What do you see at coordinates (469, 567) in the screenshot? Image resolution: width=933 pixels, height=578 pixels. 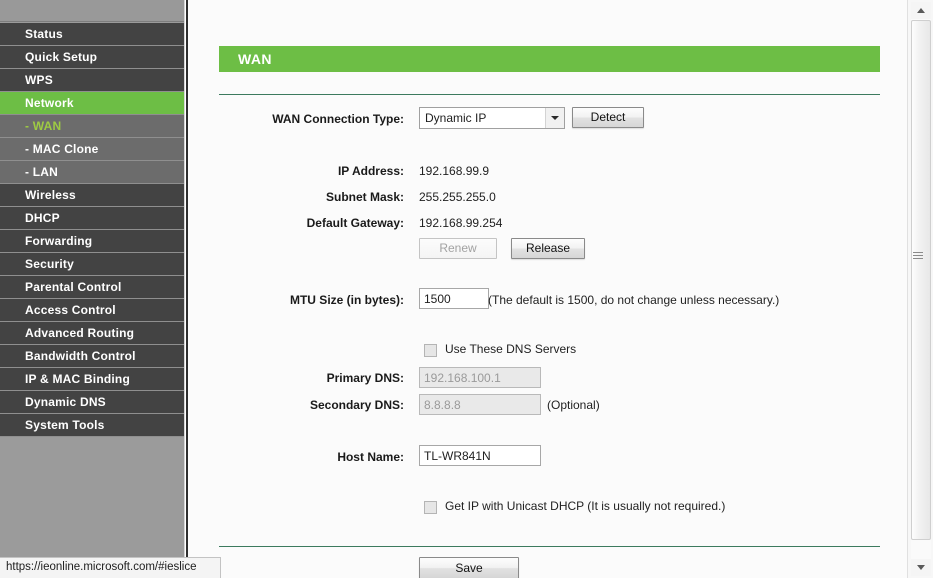 I see `save-button: Save` at bounding box center [469, 567].